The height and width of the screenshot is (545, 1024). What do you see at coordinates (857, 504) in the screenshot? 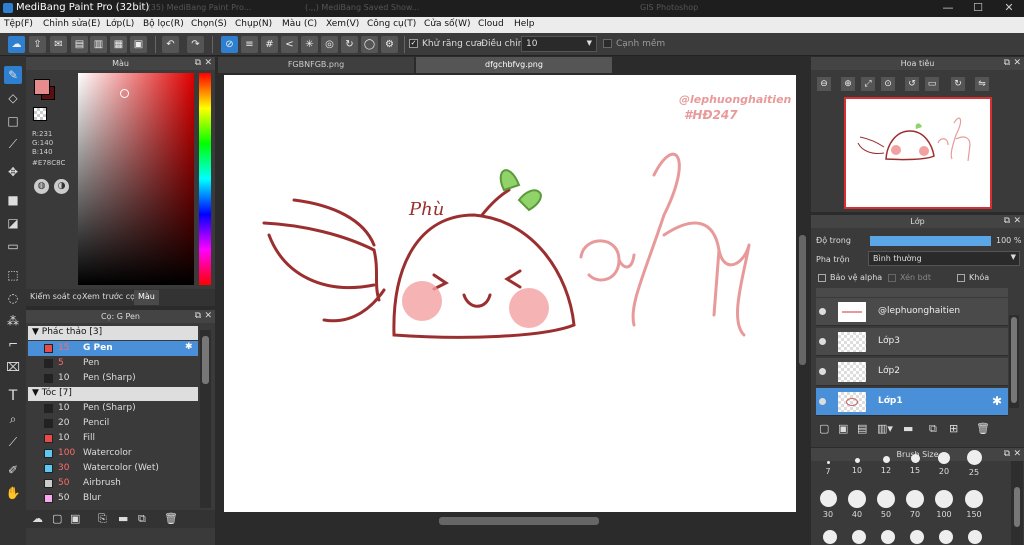
I see `brush-size-cell: 40` at bounding box center [857, 504].